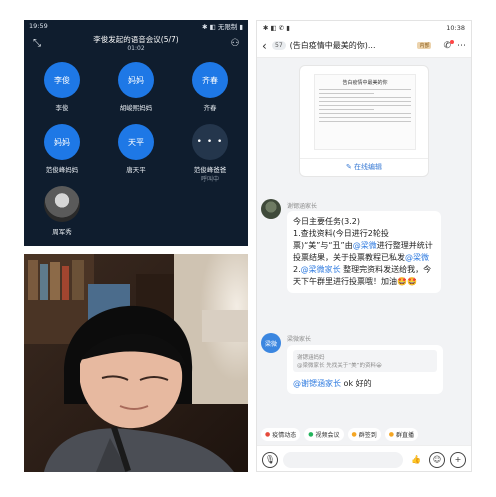 Image resolution: width=496 pixels, height=497 pixels. What do you see at coordinates (368, 167) in the screenshot?
I see `online-edit-label: 在线编辑` at bounding box center [368, 167].